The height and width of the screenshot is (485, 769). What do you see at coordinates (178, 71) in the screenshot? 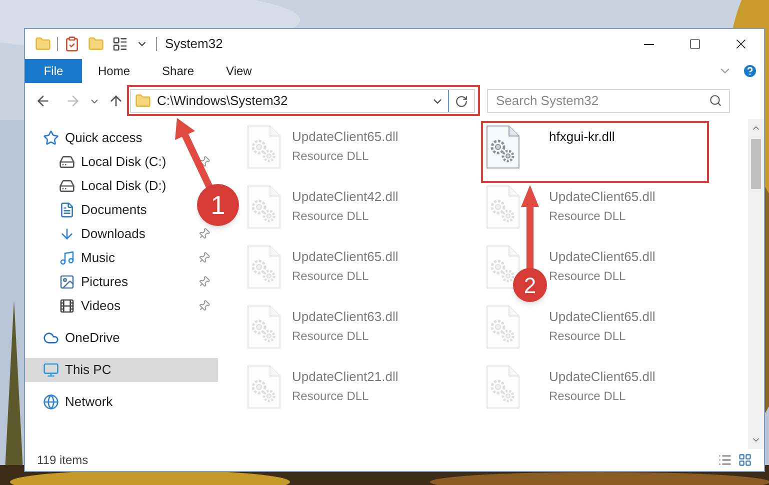
I see `ribbon-tab: Share` at bounding box center [178, 71].